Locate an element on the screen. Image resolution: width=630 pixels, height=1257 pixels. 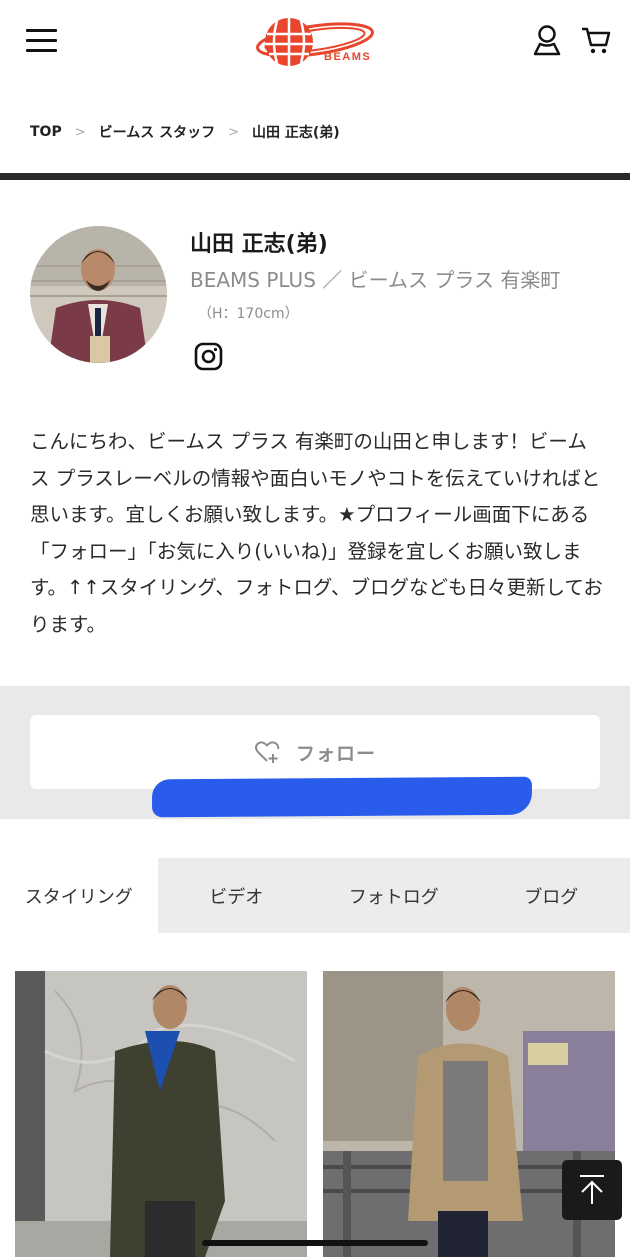
logo-text: BEAMS is located at coordinates (348, 57).